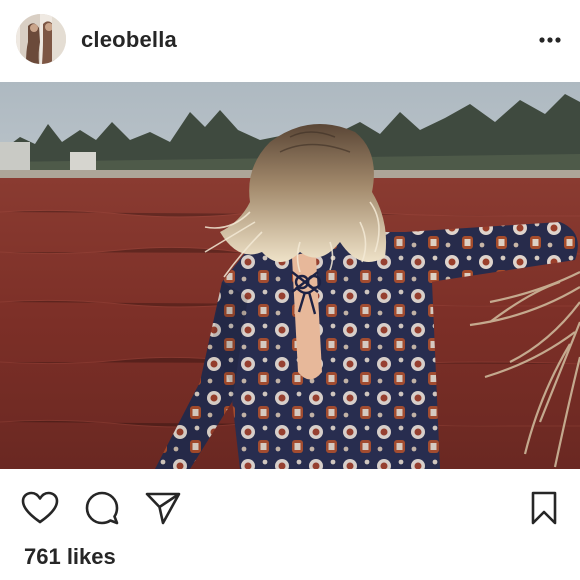 The height and width of the screenshot is (580, 580). Describe the element at coordinates (550, 40) in the screenshot. I see `more-options-icon` at that location.